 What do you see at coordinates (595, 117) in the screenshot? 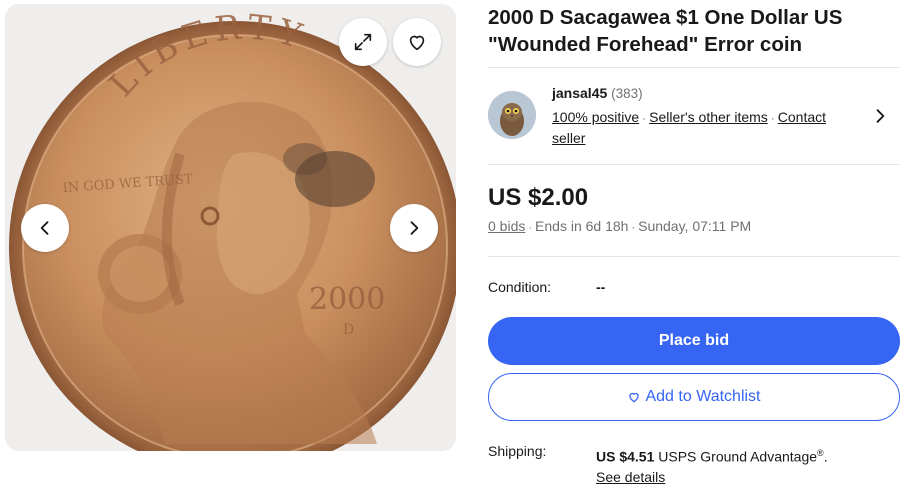
I see `seller-positive-link: 100% positive` at bounding box center [595, 117].